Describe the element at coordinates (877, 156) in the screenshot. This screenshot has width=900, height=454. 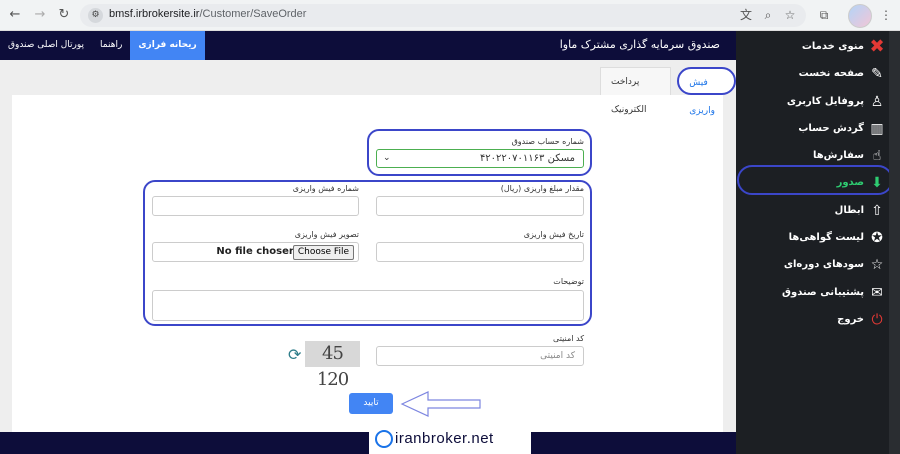
I see `hand-icon: ☝` at that location.